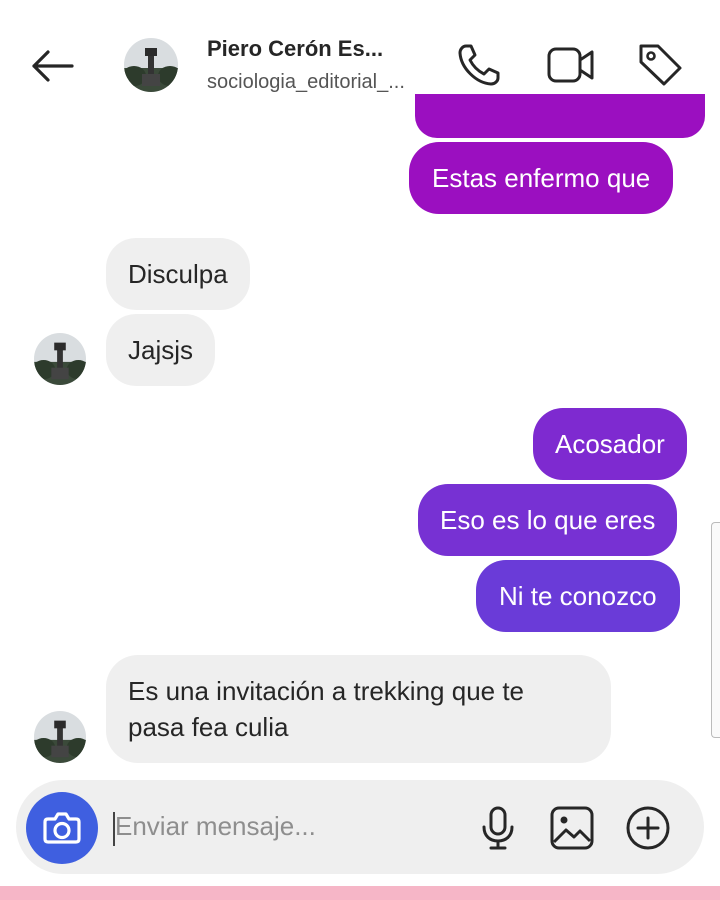 This screenshot has height=900, width=720. What do you see at coordinates (326, 691) in the screenshot?
I see `message-text-line: Es una invitación a trekking que te` at bounding box center [326, 691].